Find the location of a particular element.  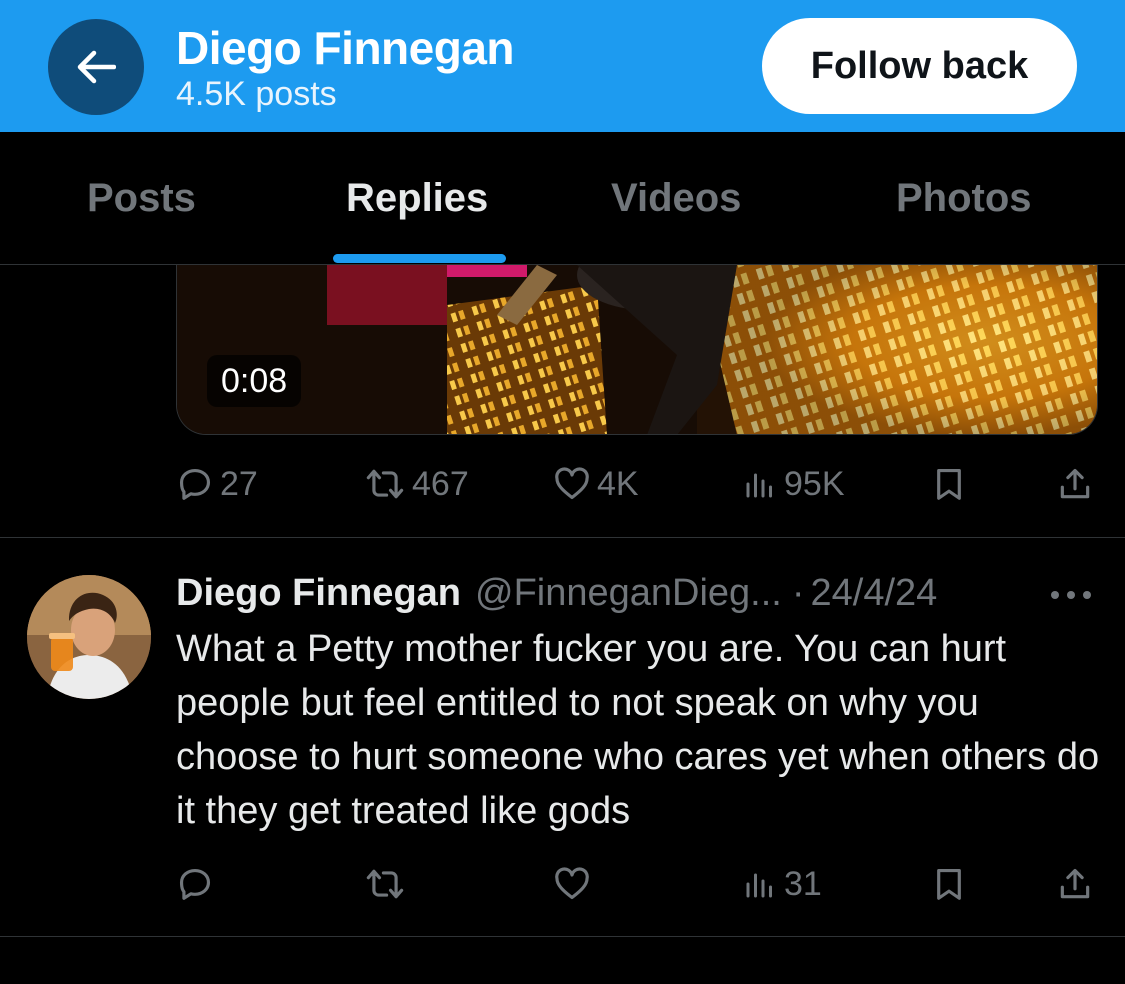

tweet-date: 24/4/24 is located at coordinates (874, 593).